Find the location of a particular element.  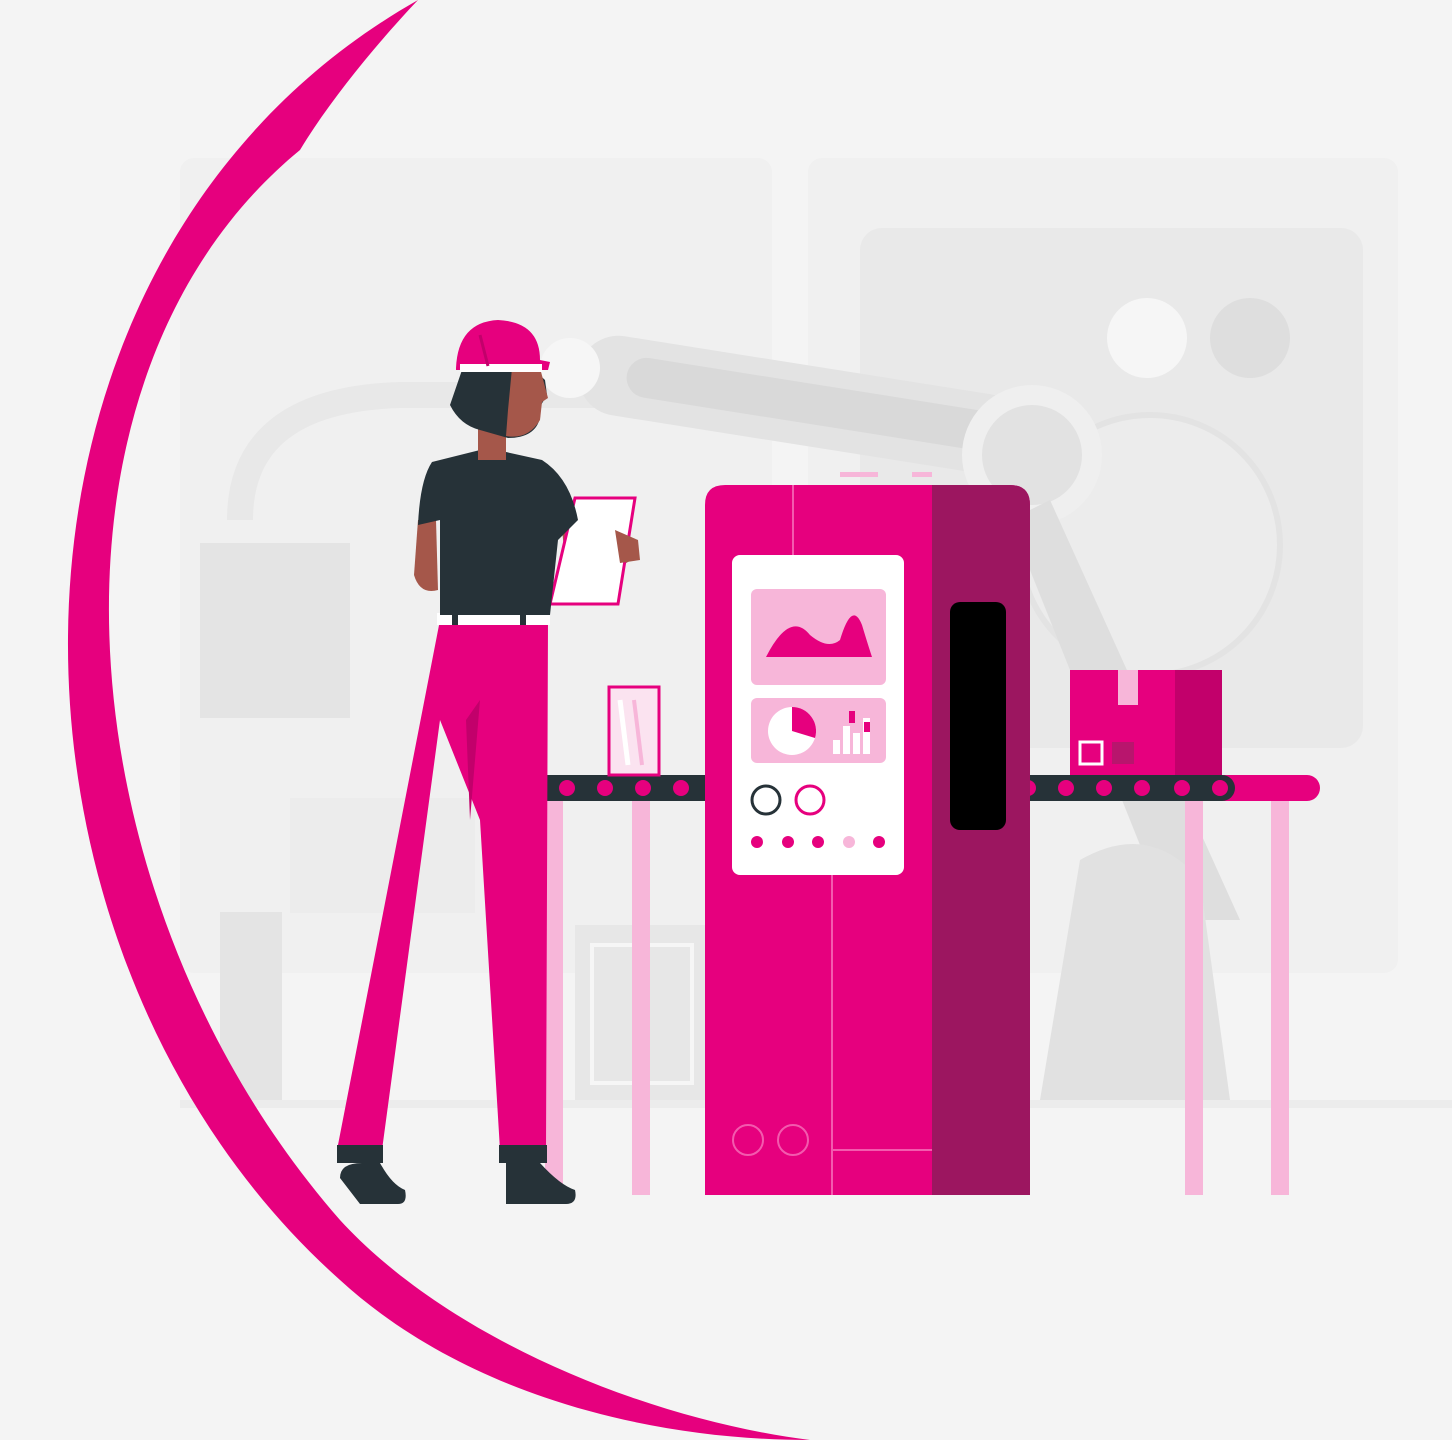

control-machine is located at coordinates (867, 833).